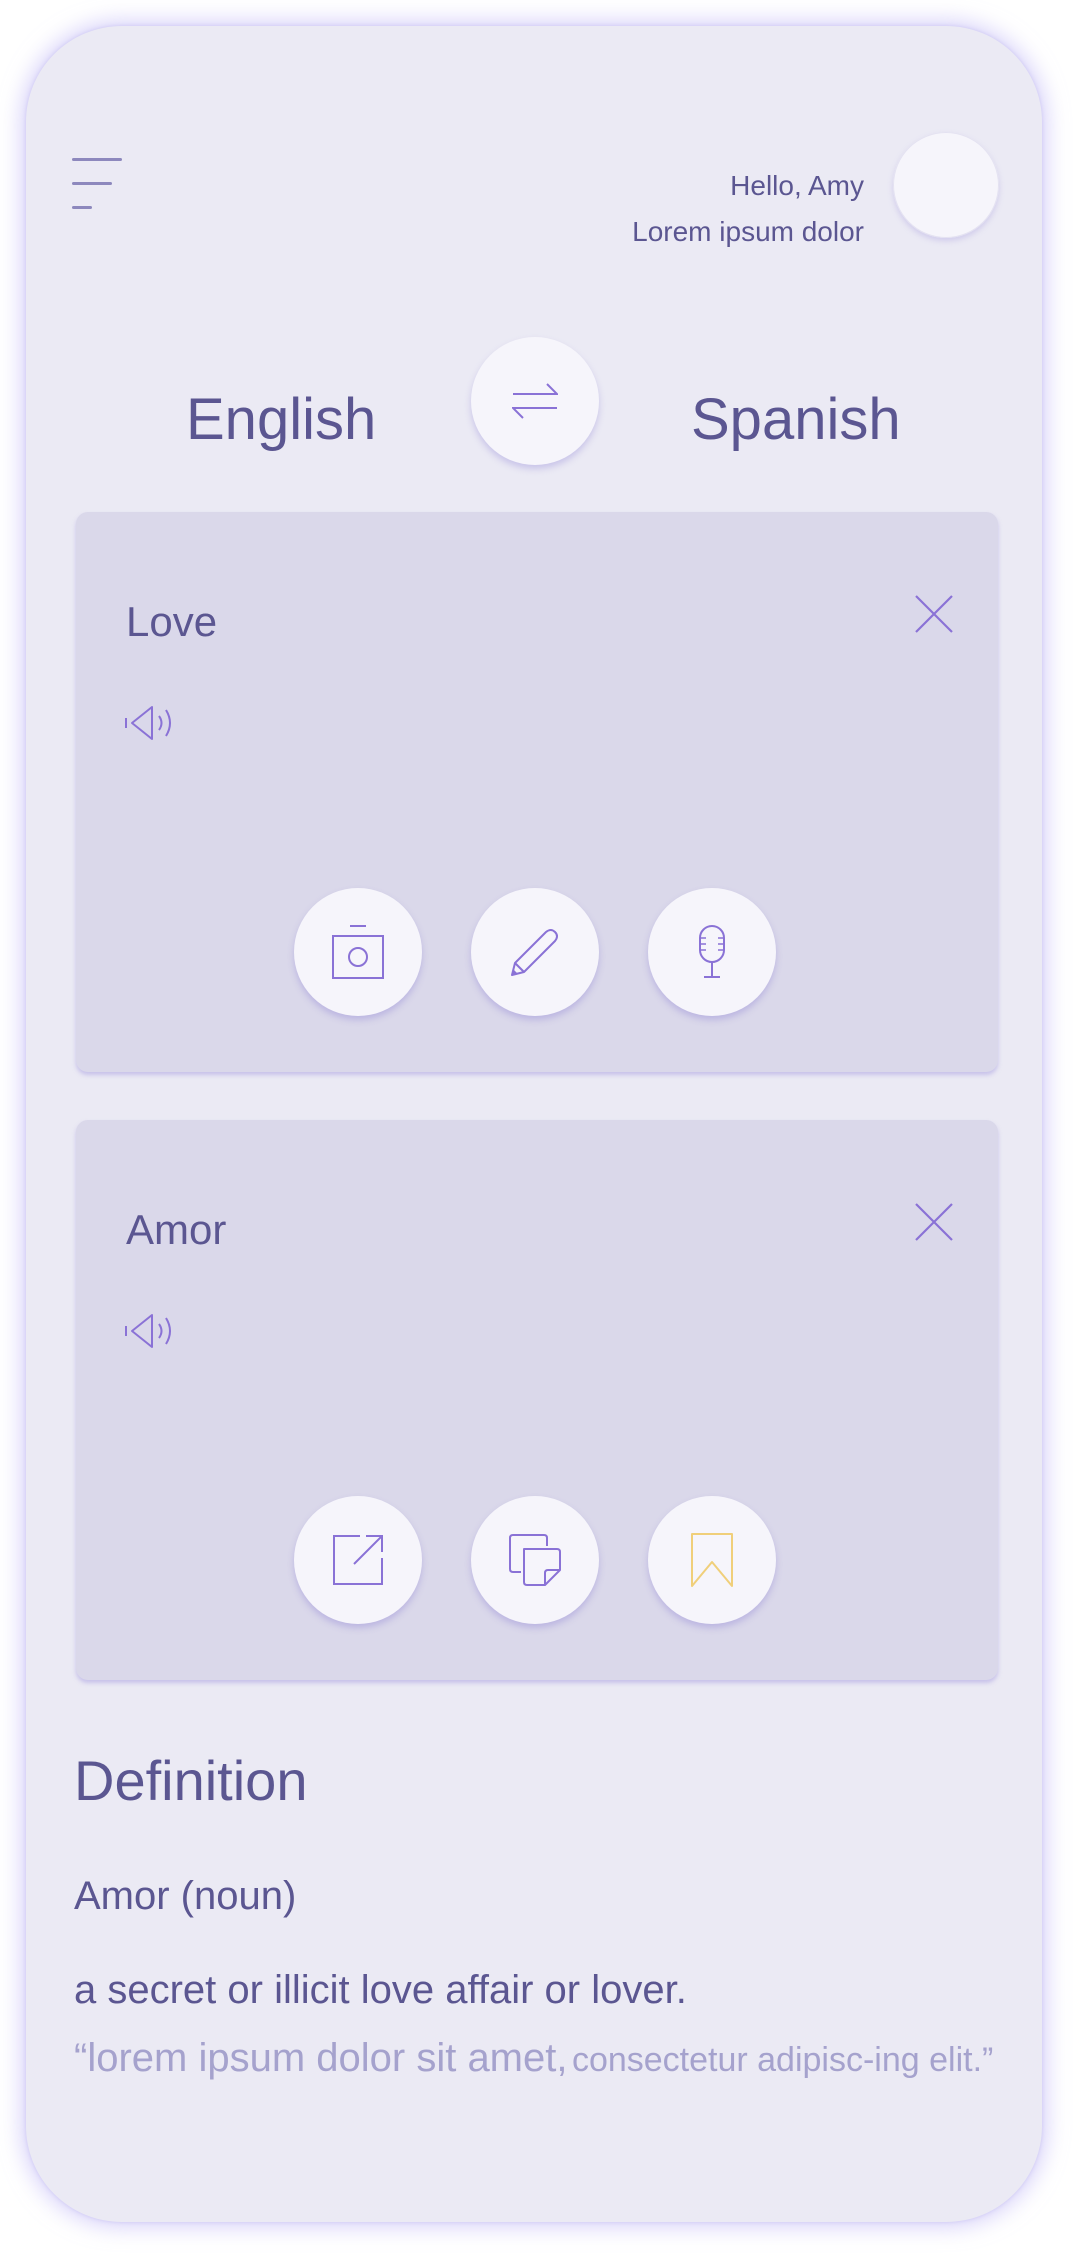 The image size is (1080, 2260). I want to click on pencil-icon, so click(534, 952).